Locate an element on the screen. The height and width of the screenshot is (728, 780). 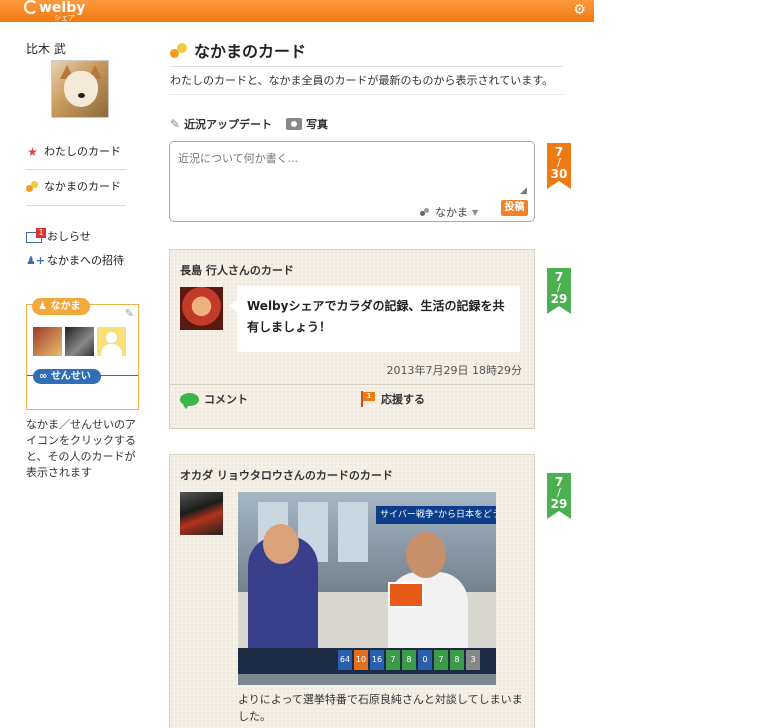
photo-tile: 0 is located at coordinates (425, 660).